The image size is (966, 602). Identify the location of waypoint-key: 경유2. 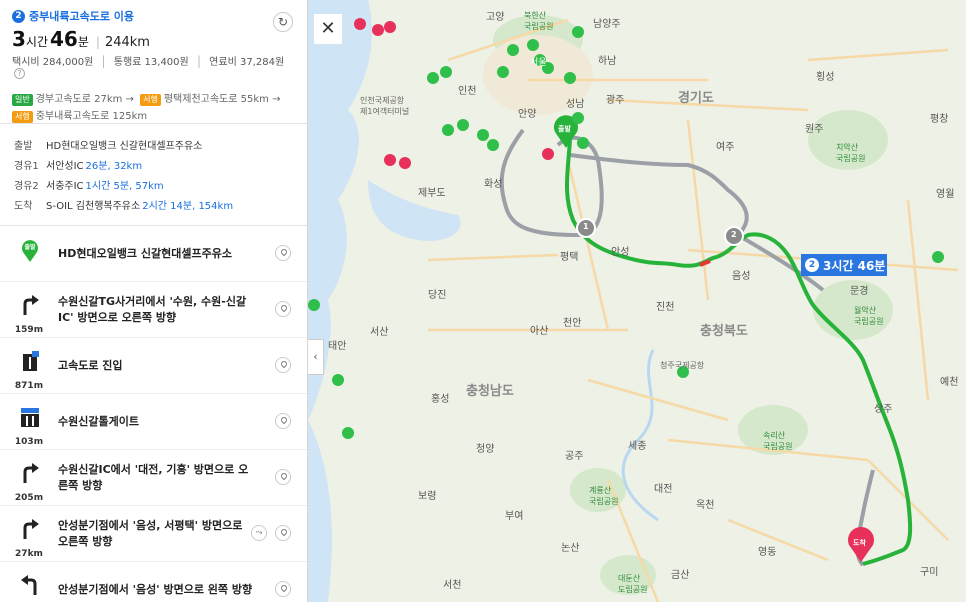
(26, 186).